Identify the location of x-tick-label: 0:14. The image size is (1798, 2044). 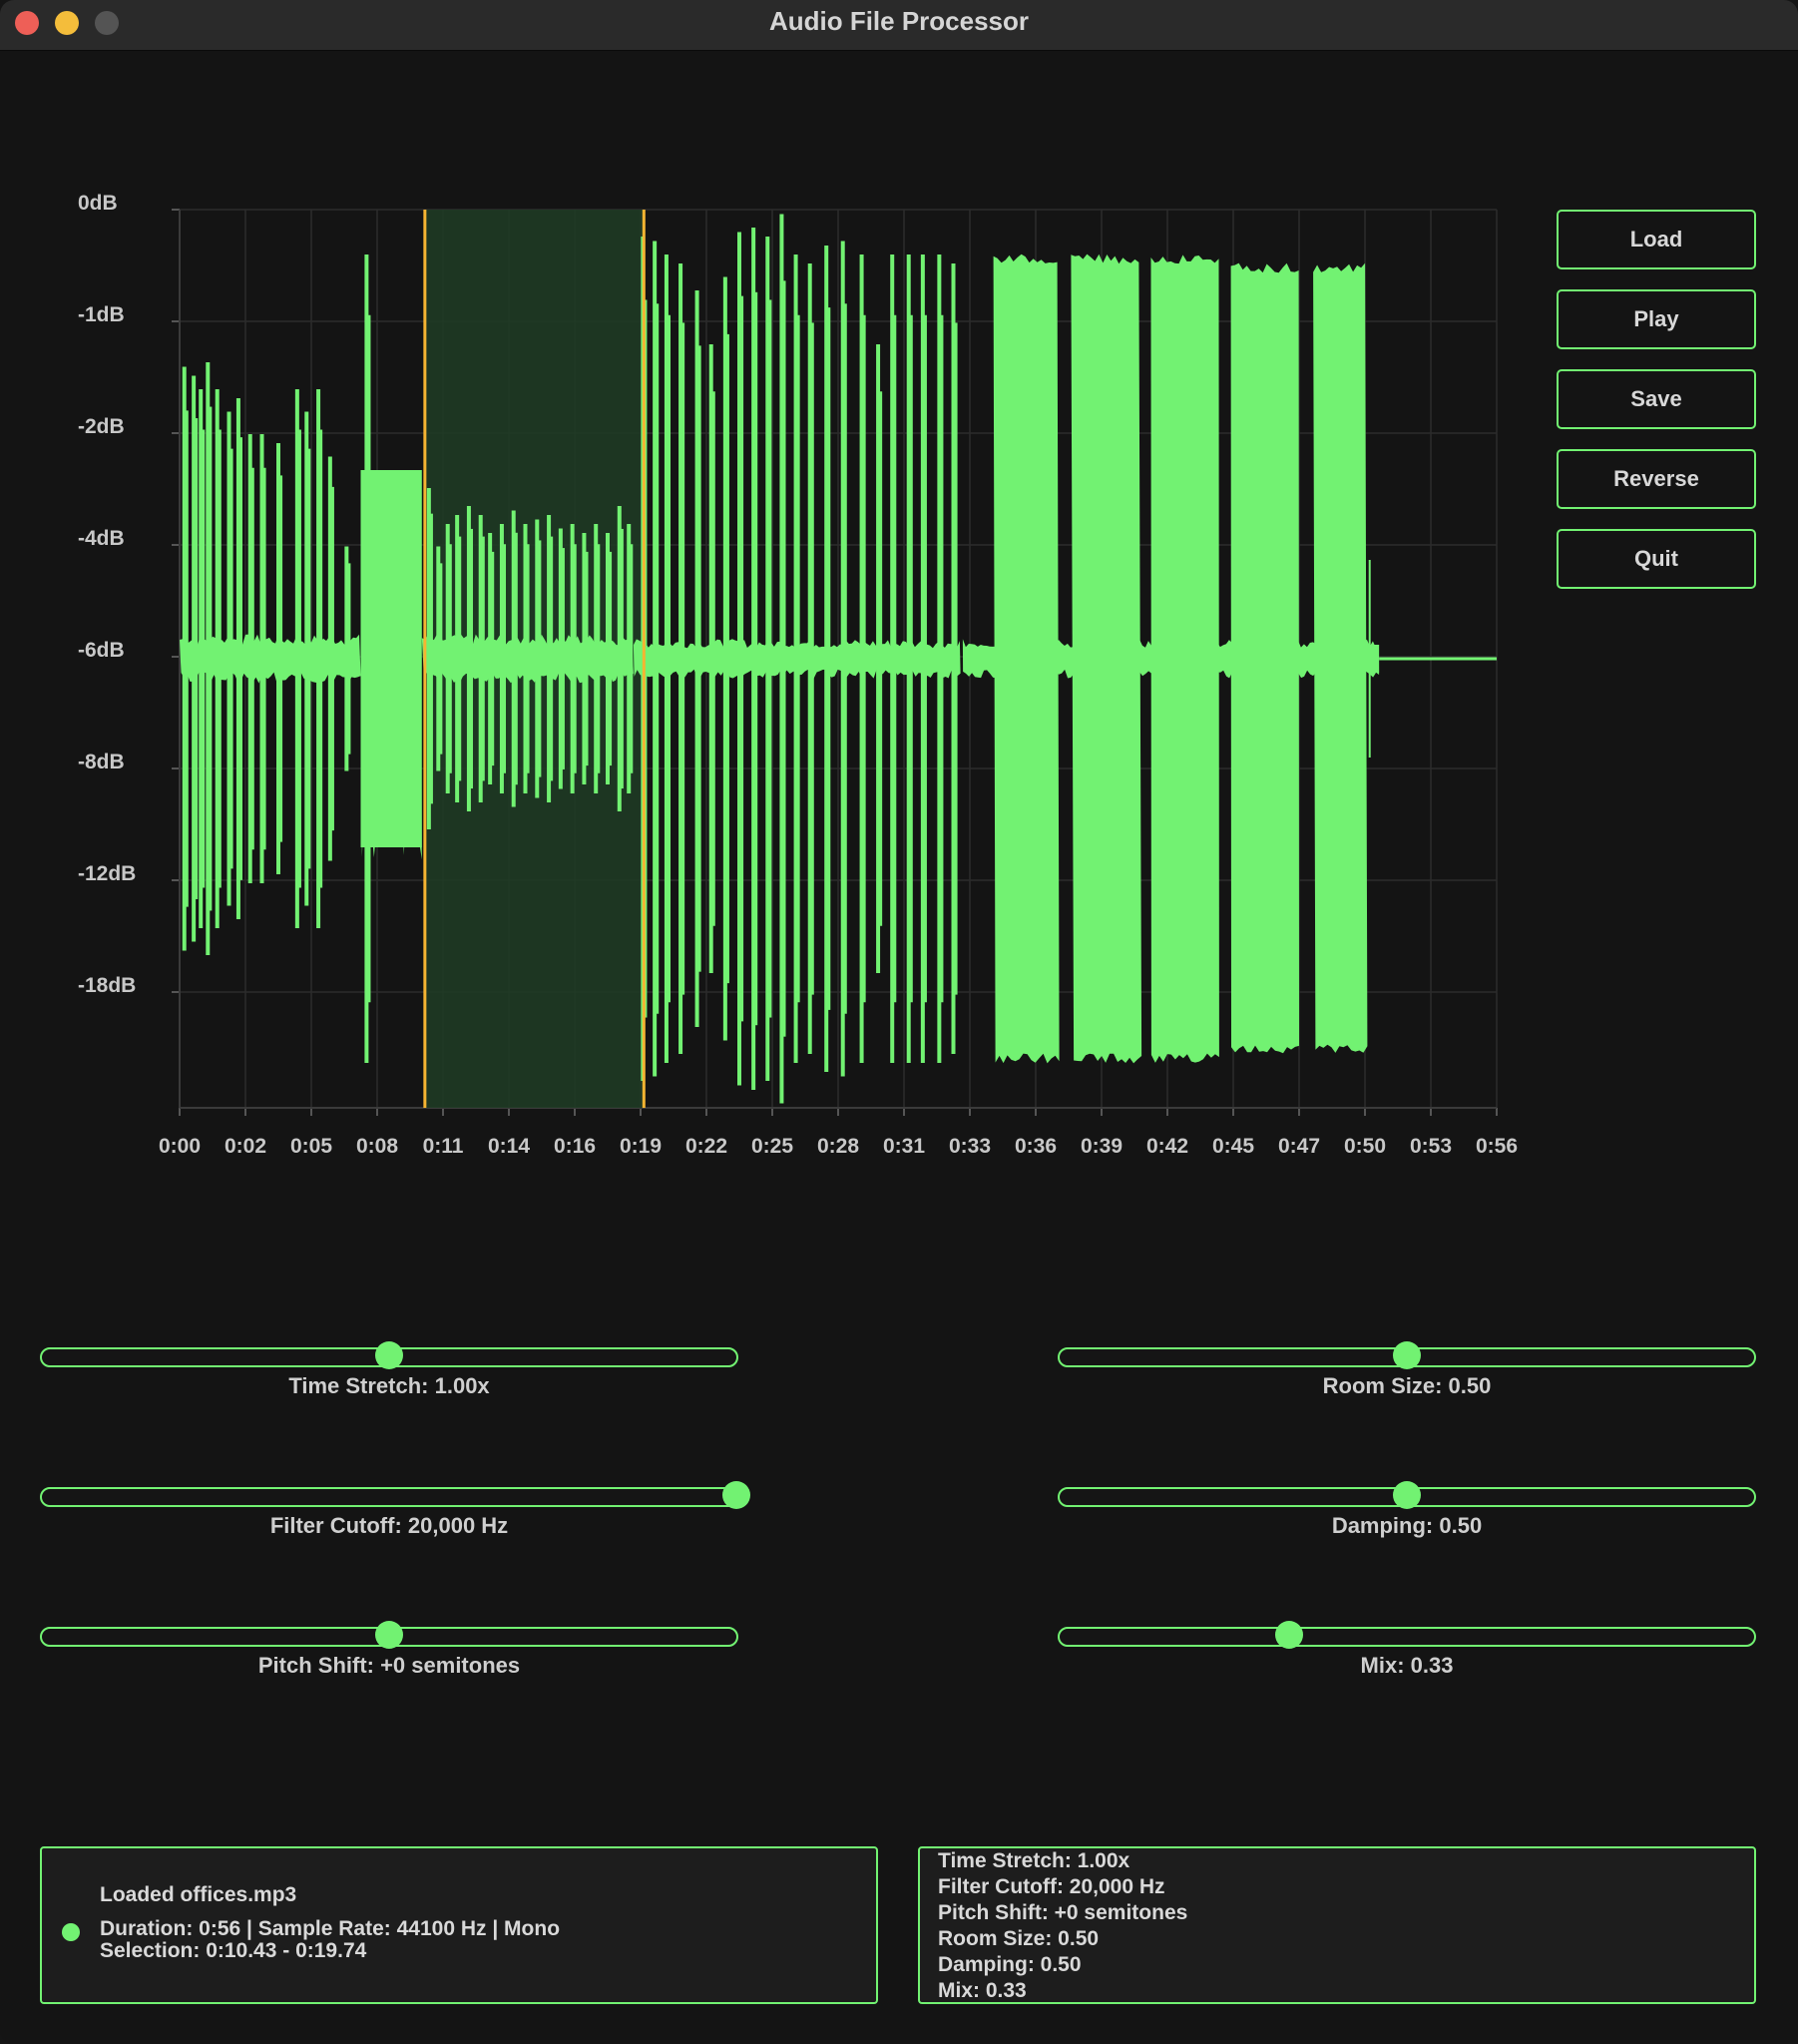
(509, 1146).